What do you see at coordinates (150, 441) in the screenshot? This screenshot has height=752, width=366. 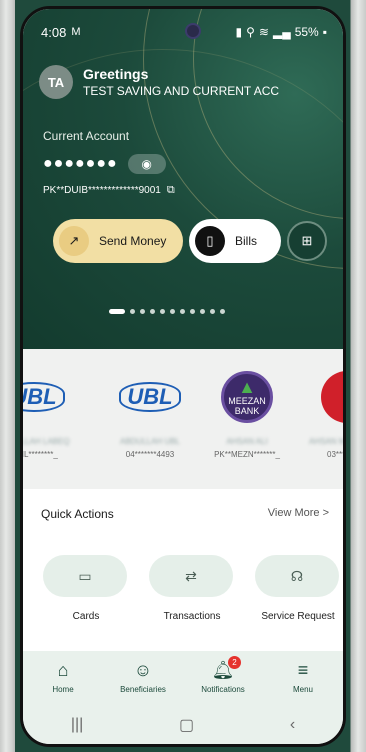 I see `beneficiary-name: ABDULLAH UBL` at bounding box center [150, 441].